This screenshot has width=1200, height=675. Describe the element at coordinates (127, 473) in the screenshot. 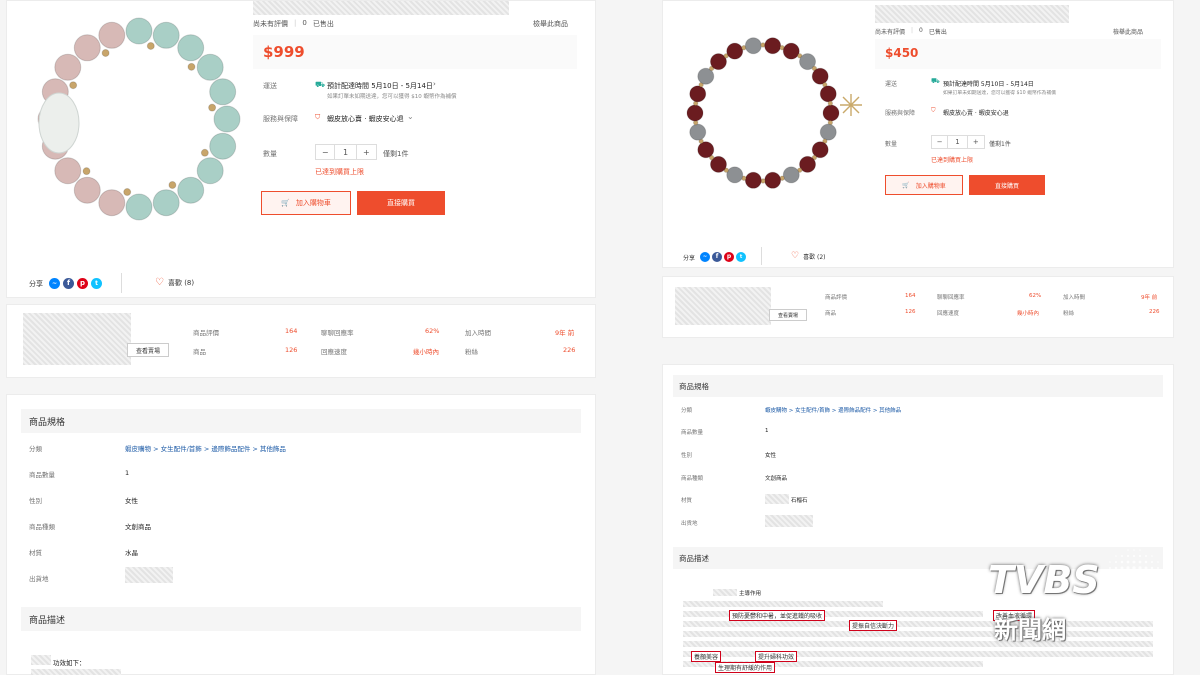

I see `spec-value: 1` at that location.